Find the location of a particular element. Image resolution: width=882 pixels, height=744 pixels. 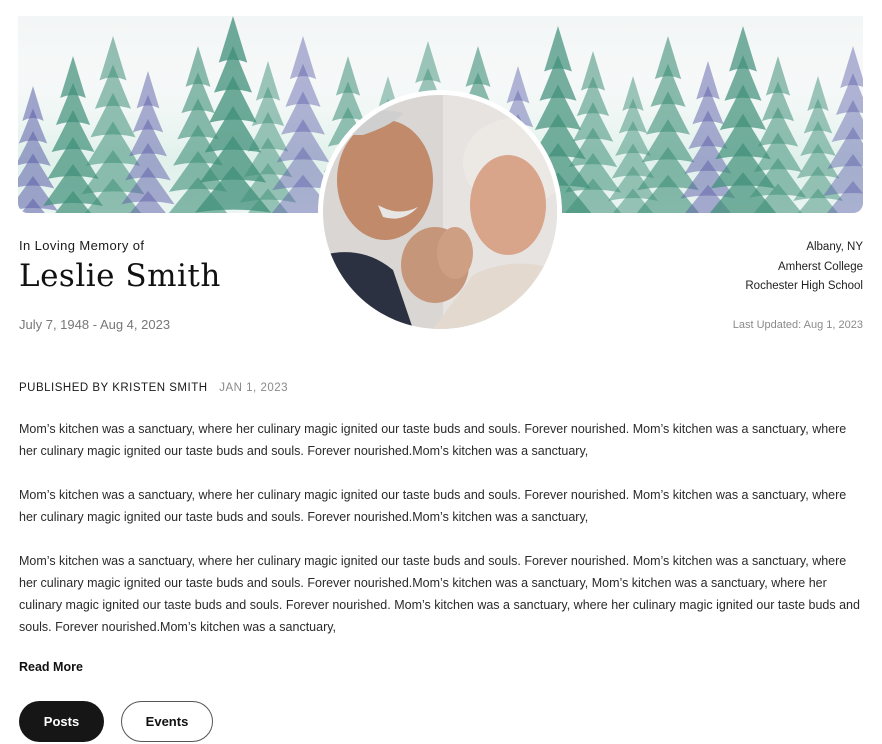

info-high-school: Rochester High School is located at coordinates (804, 286).